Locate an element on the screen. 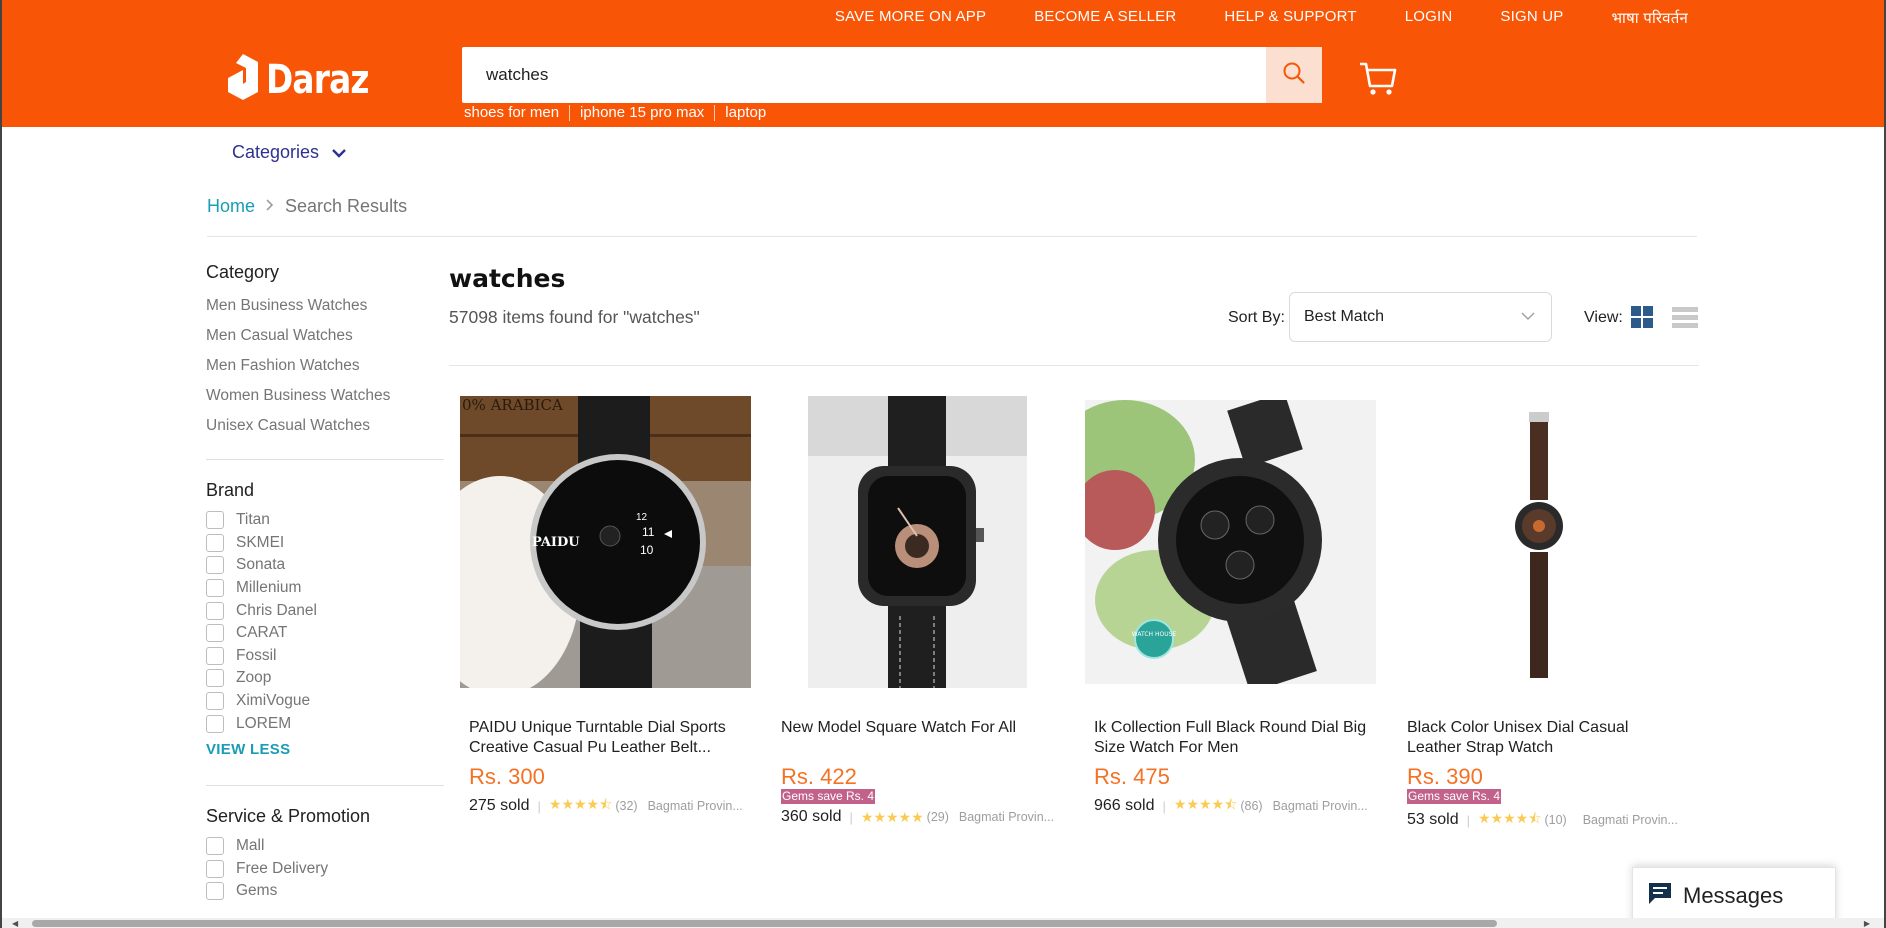 Image resolution: width=1886 pixels, height=928 pixels. list-view-button is located at coordinates (1685, 320).